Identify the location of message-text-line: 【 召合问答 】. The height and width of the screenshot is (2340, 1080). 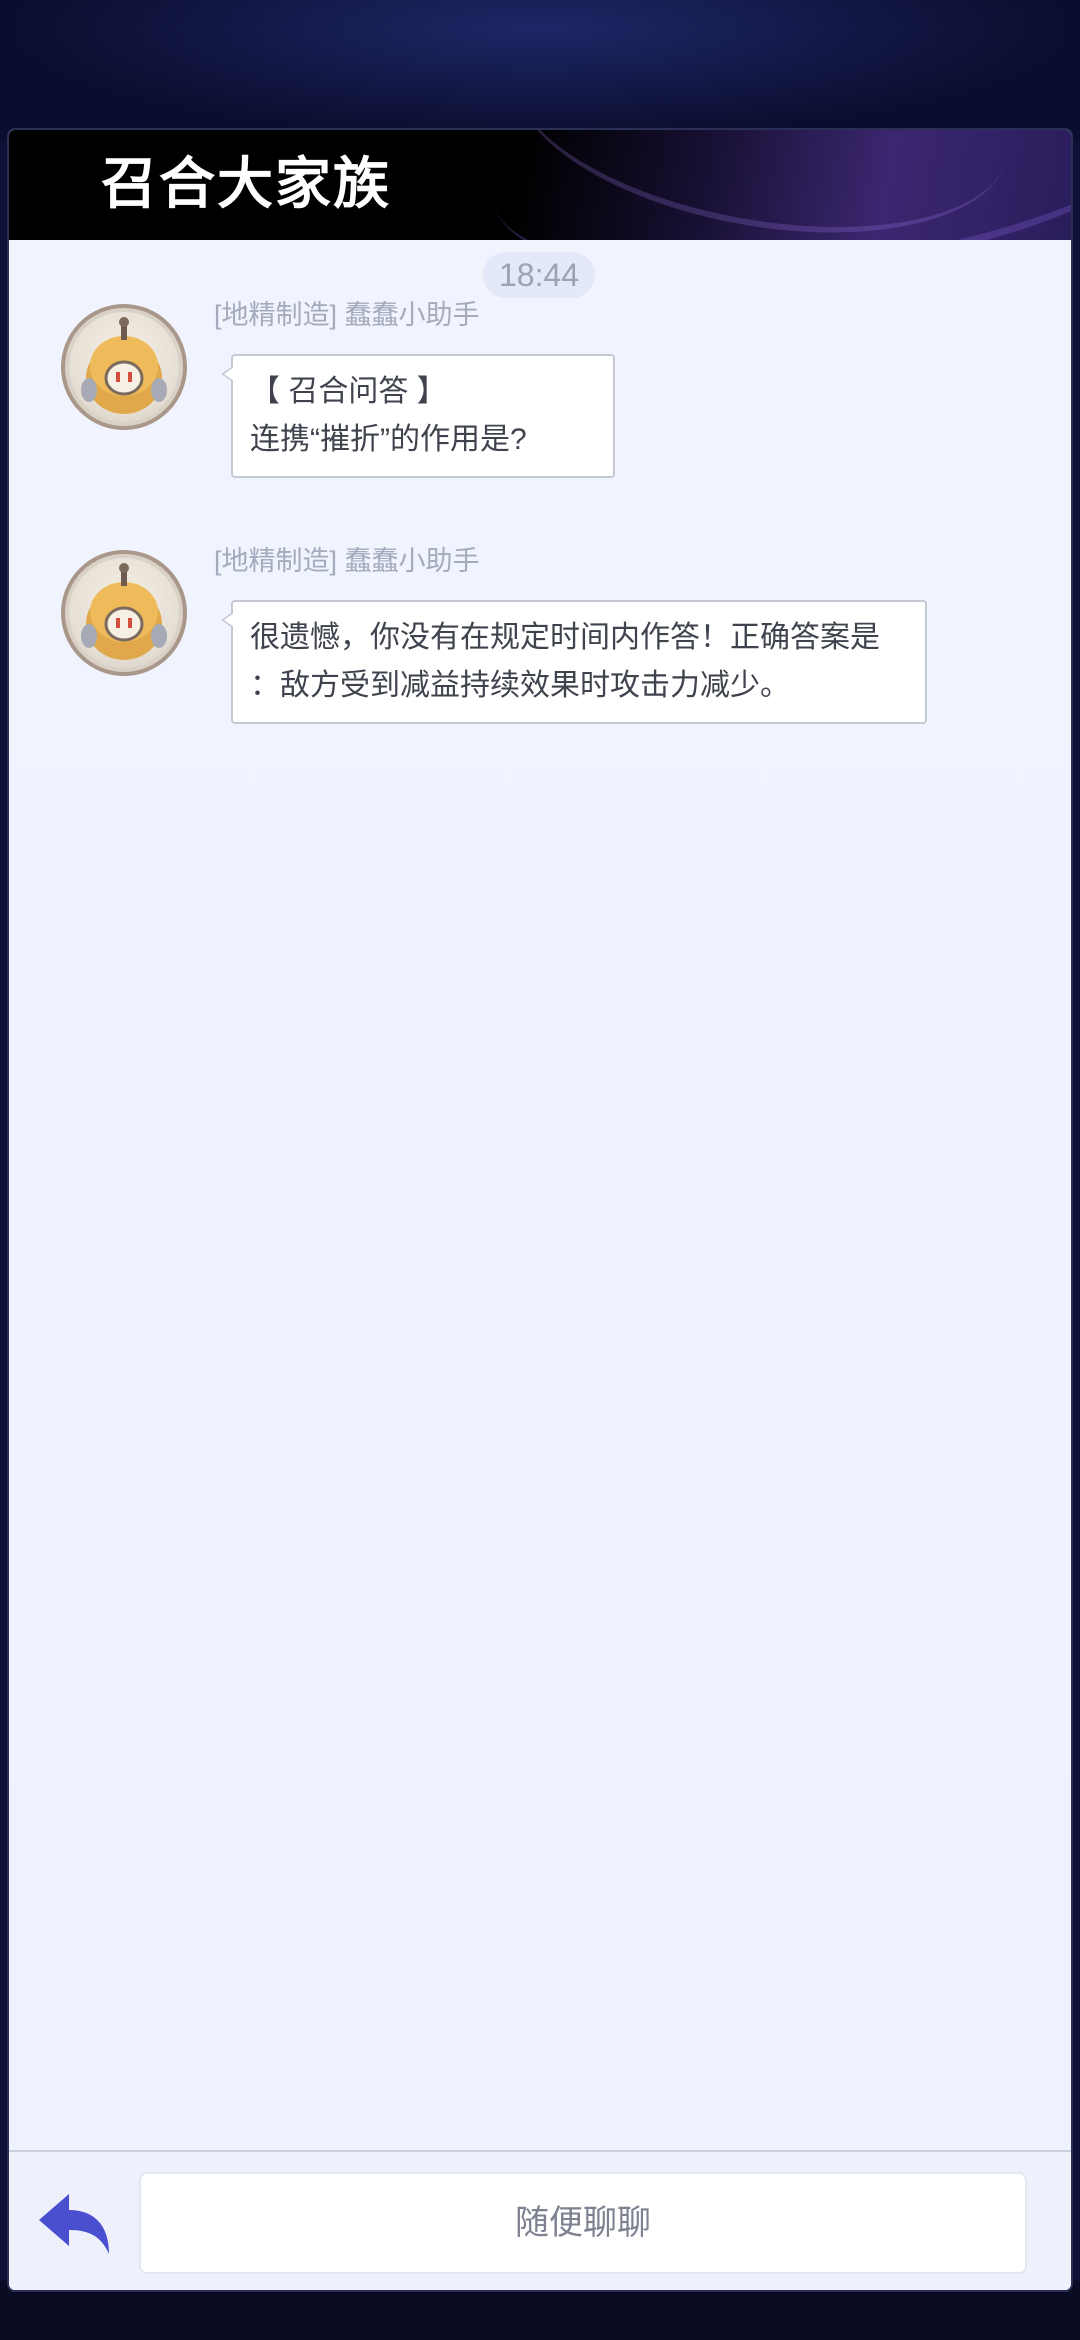
(348, 391).